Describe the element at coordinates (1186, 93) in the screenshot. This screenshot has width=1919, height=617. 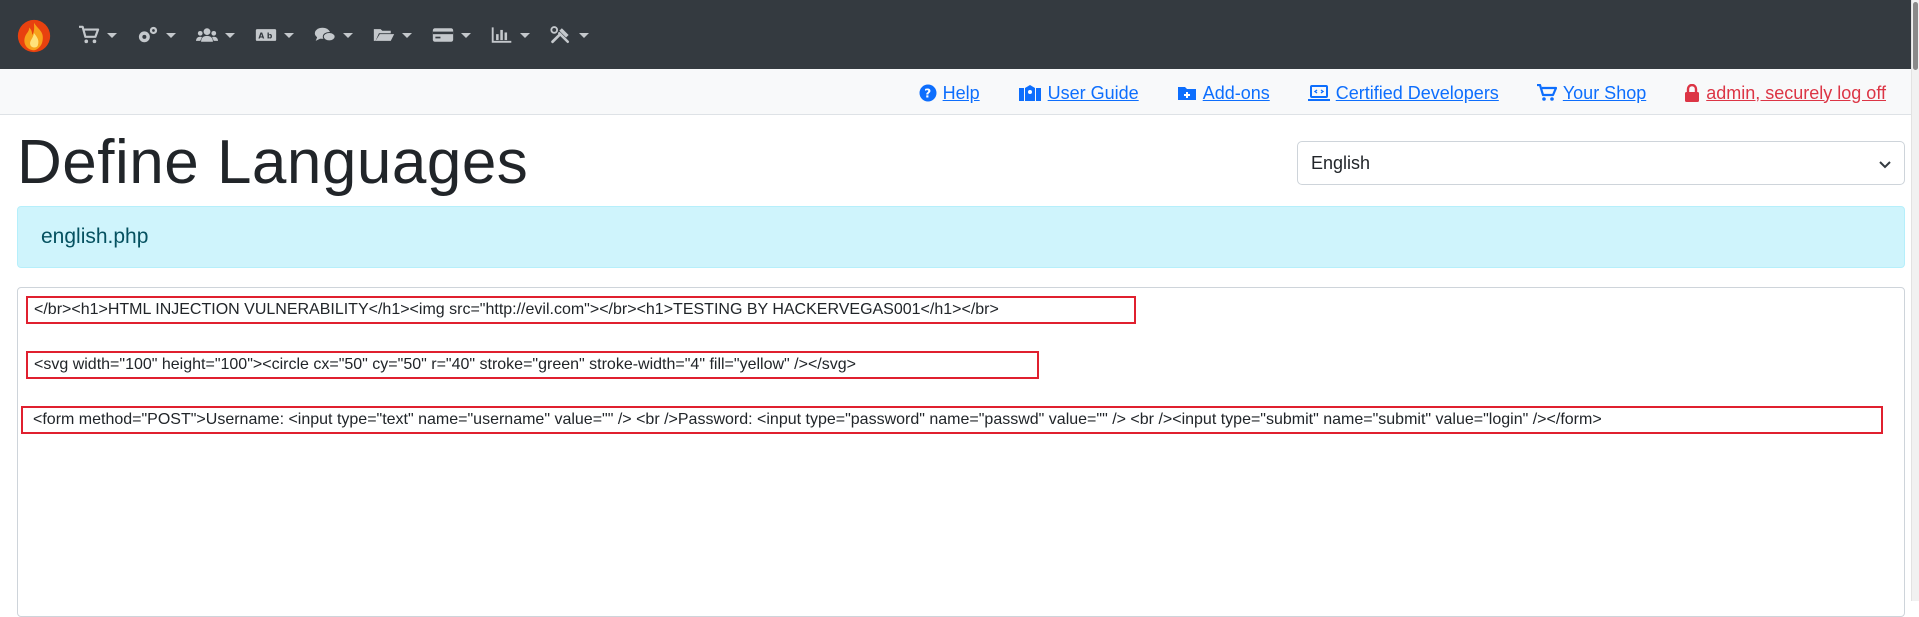
I see `folder-plus-icon` at that location.